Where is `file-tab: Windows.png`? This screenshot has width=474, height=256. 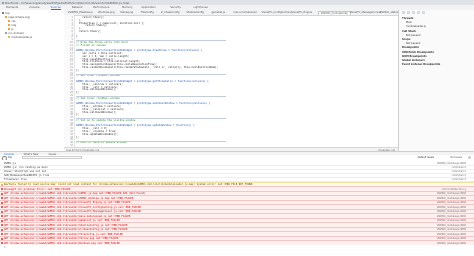
file-tab: Windows.png is located at coordinates (106, 12).